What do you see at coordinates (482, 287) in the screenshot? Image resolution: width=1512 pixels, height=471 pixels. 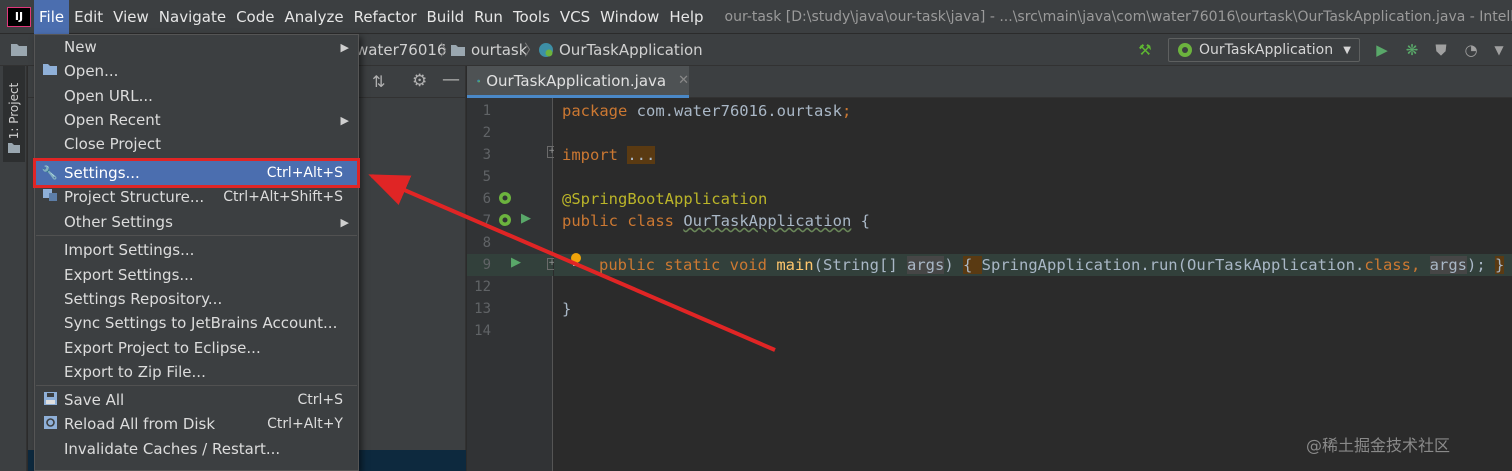 I see `line-number: 12` at bounding box center [482, 287].